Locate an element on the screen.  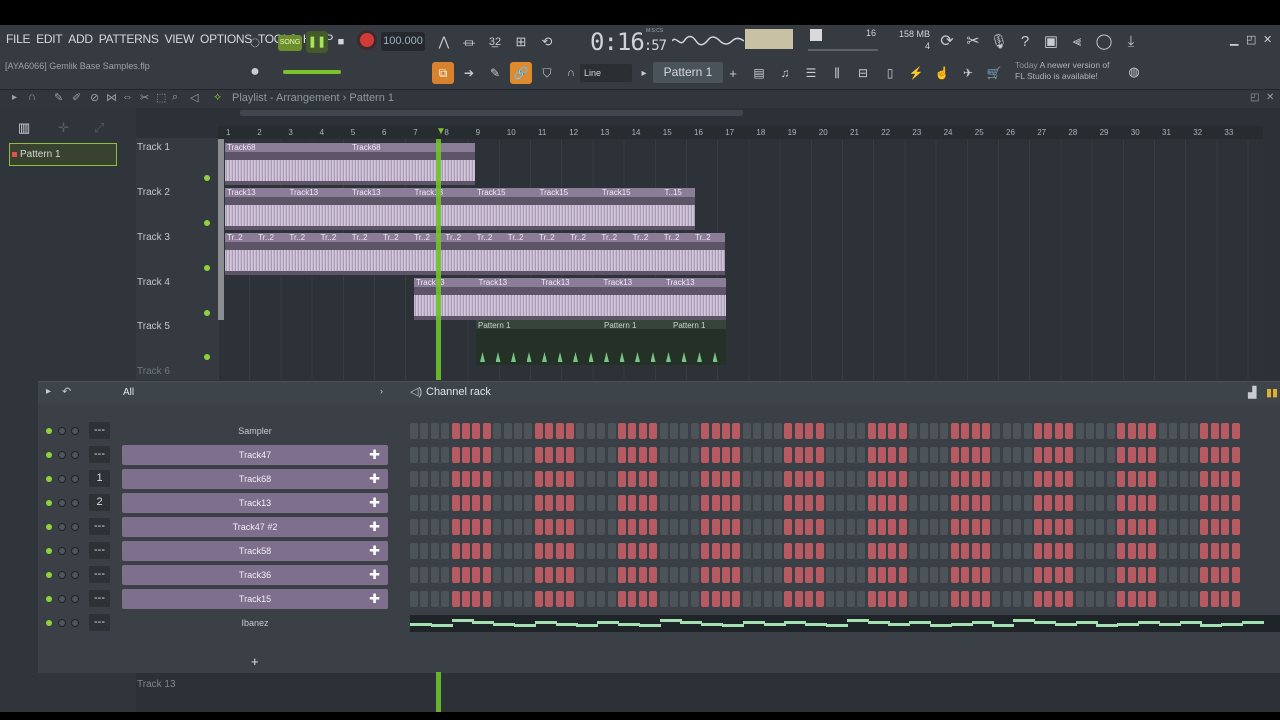
channel-add-icon: ✚ is located at coordinates (374, 575).